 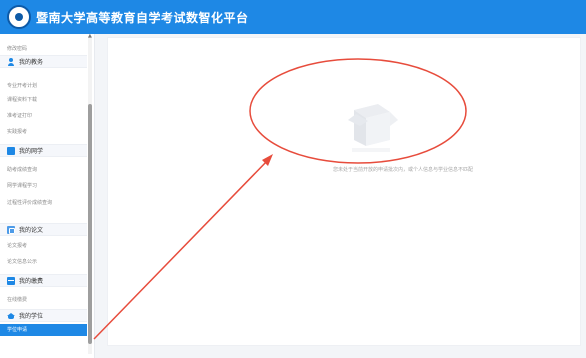 What do you see at coordinates (11, 316) in the screenshot?
I see `degree-cap-icon` at bounding box center [11, 316].